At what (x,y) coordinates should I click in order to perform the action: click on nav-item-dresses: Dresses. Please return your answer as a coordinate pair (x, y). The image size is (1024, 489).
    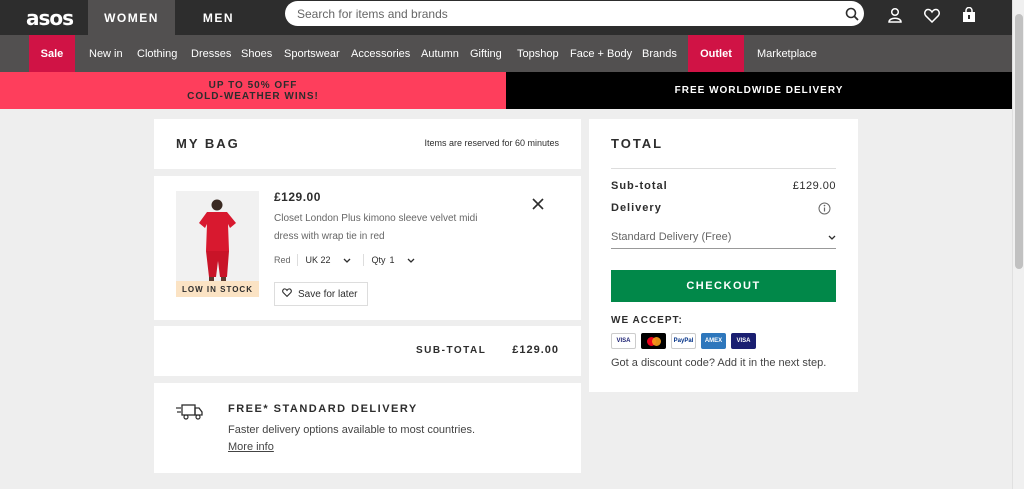
    Looking at the image, I should click on (211, 53).